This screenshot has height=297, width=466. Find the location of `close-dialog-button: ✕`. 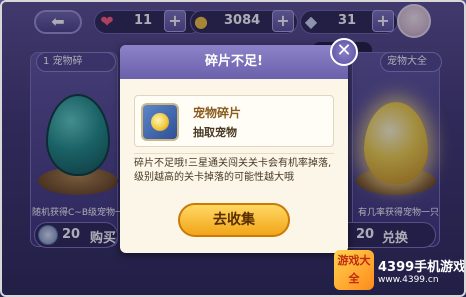

close-dialog-button: ✕ is located at coordinates (344, 52).